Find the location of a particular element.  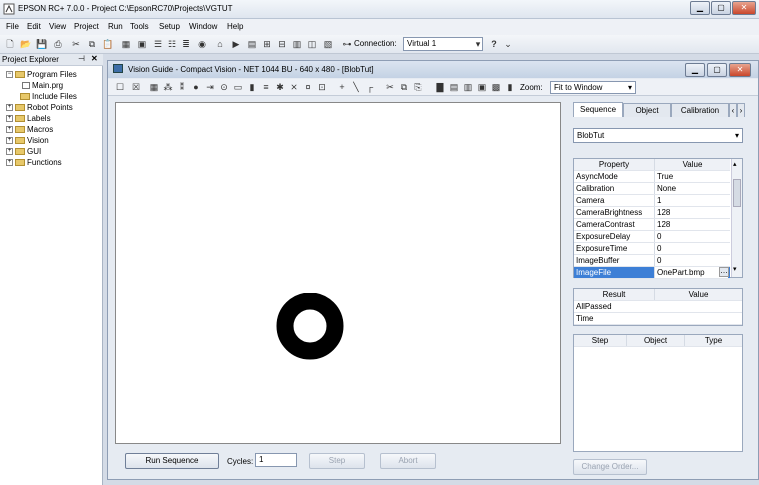

connection-select: Virtual 1 is located at coordinates (443, 44).